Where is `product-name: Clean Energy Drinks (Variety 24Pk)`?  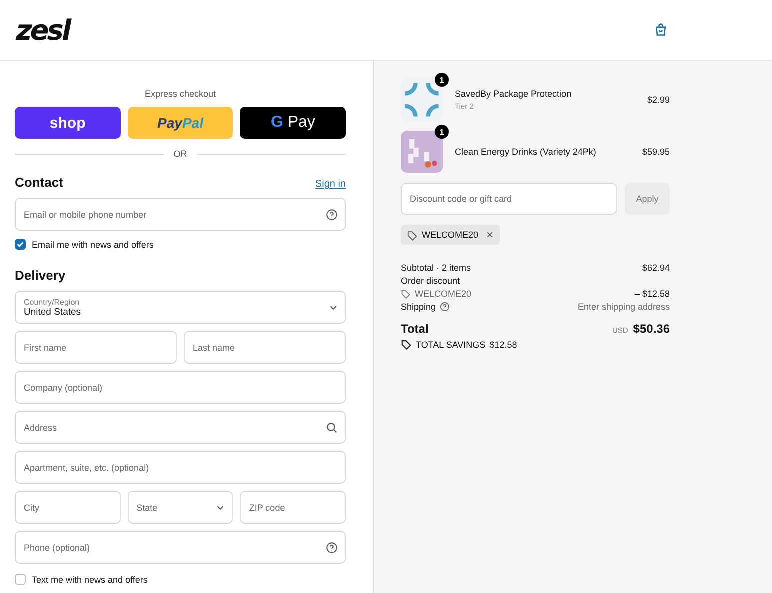
product-name: Clean Energy Drinks (Variety 24Pk) is located at coordinates (526, 152).